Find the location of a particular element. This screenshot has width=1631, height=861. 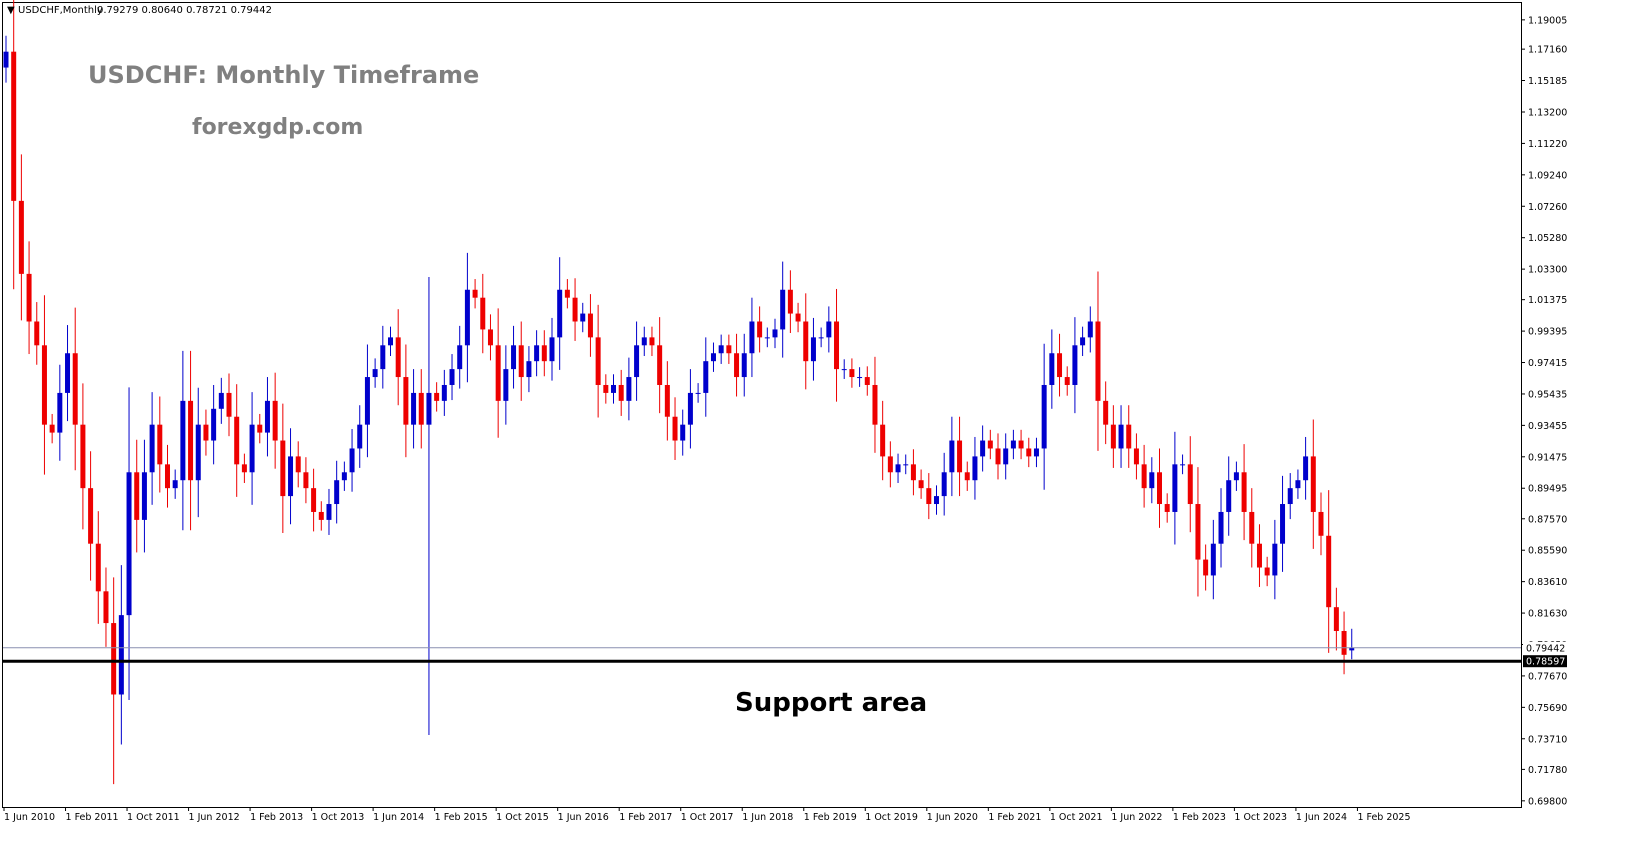

y-tick-label: 0.69800 is located at coordinates (1547, 801).